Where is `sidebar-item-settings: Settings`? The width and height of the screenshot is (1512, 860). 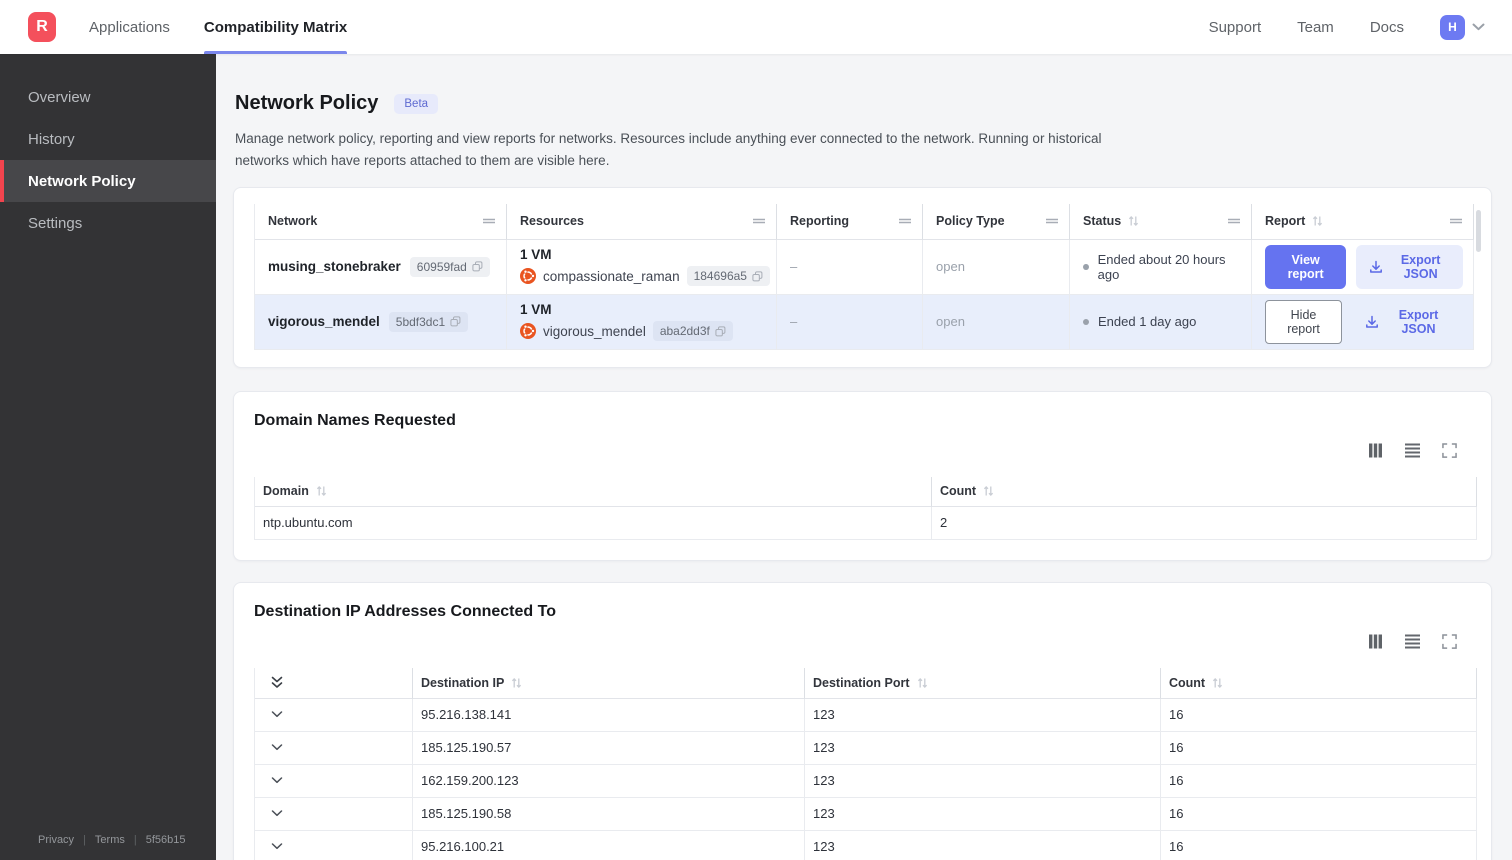 sidebar-item-settings: Settings is located at coordinates (108, 223).